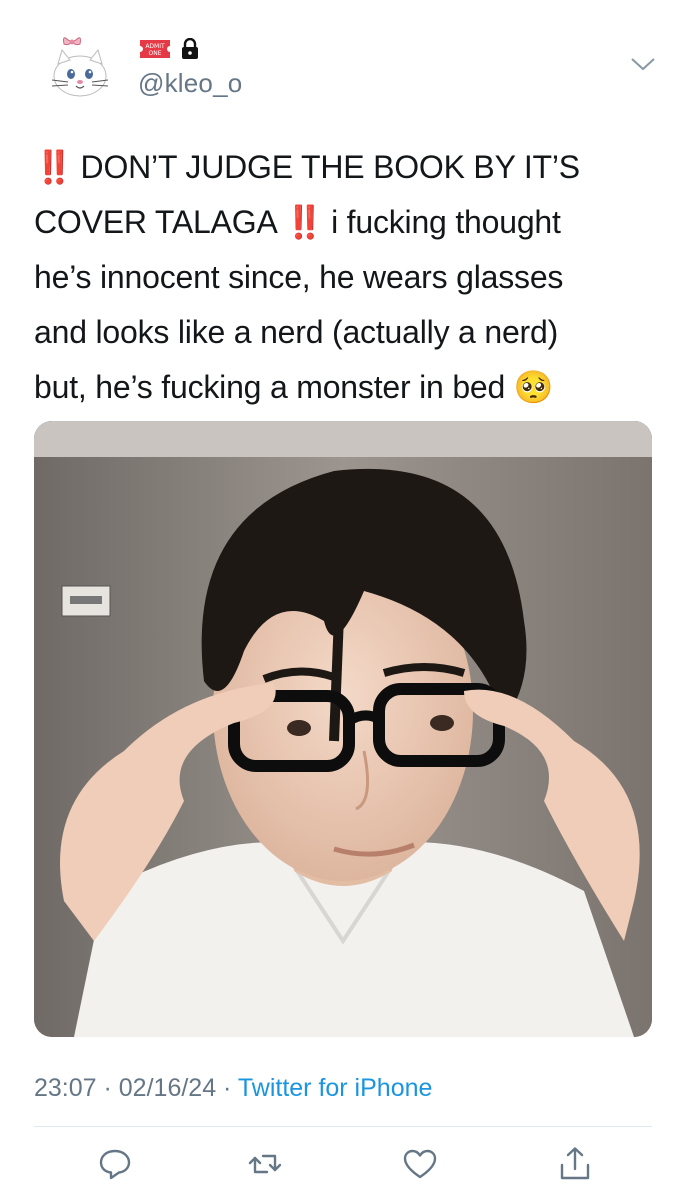  I want to click on tweet-line-5: but, he’s fucking a monster in bed 🥺, so click(344, 387).